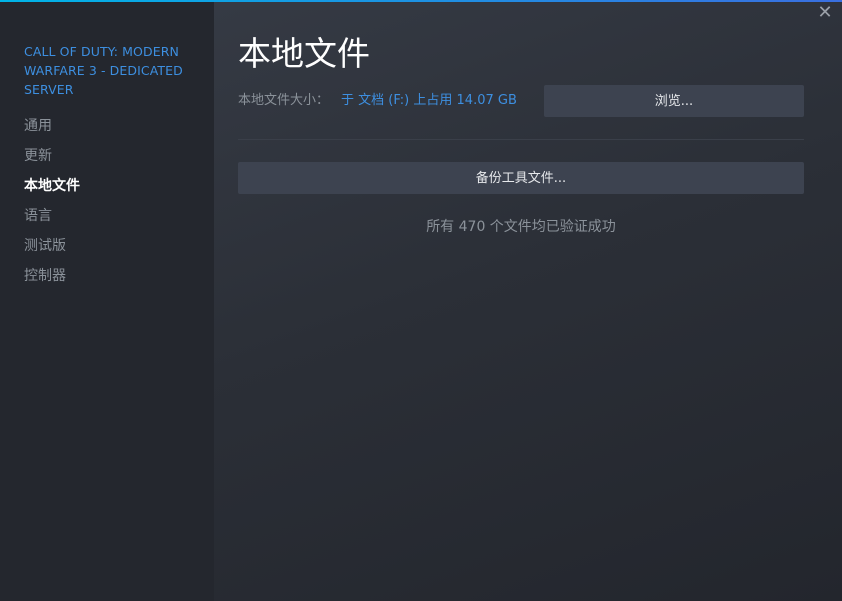 The image size is (842, 601). Describe the element at coordinates (429, 100) in the screenshot. I see `local-files-size-value: 于 文档 (F:) 上占用 14.07 GB` at that location.